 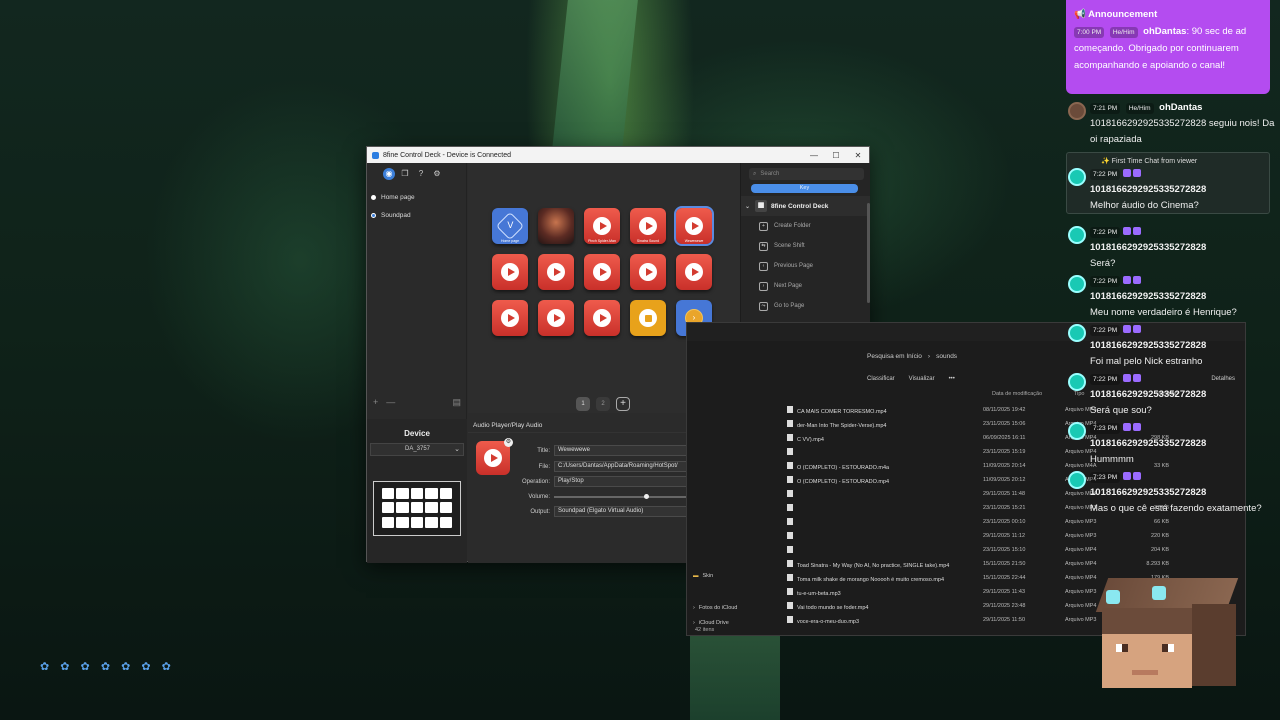 What do you see at coordinates (417, 508) in the screenshot?
I see `device-preview` at bounding box center [417, 508].